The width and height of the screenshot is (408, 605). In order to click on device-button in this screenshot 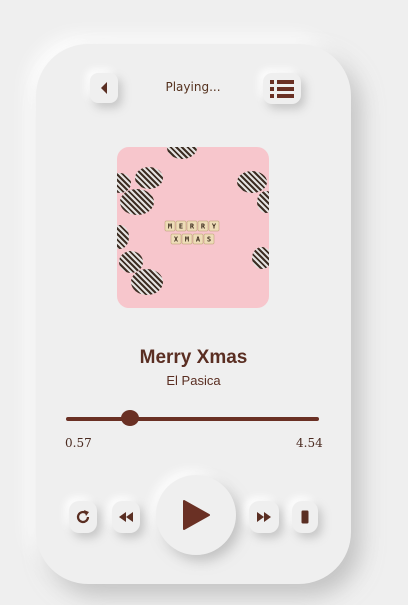, I will do `click(305, 517)`.